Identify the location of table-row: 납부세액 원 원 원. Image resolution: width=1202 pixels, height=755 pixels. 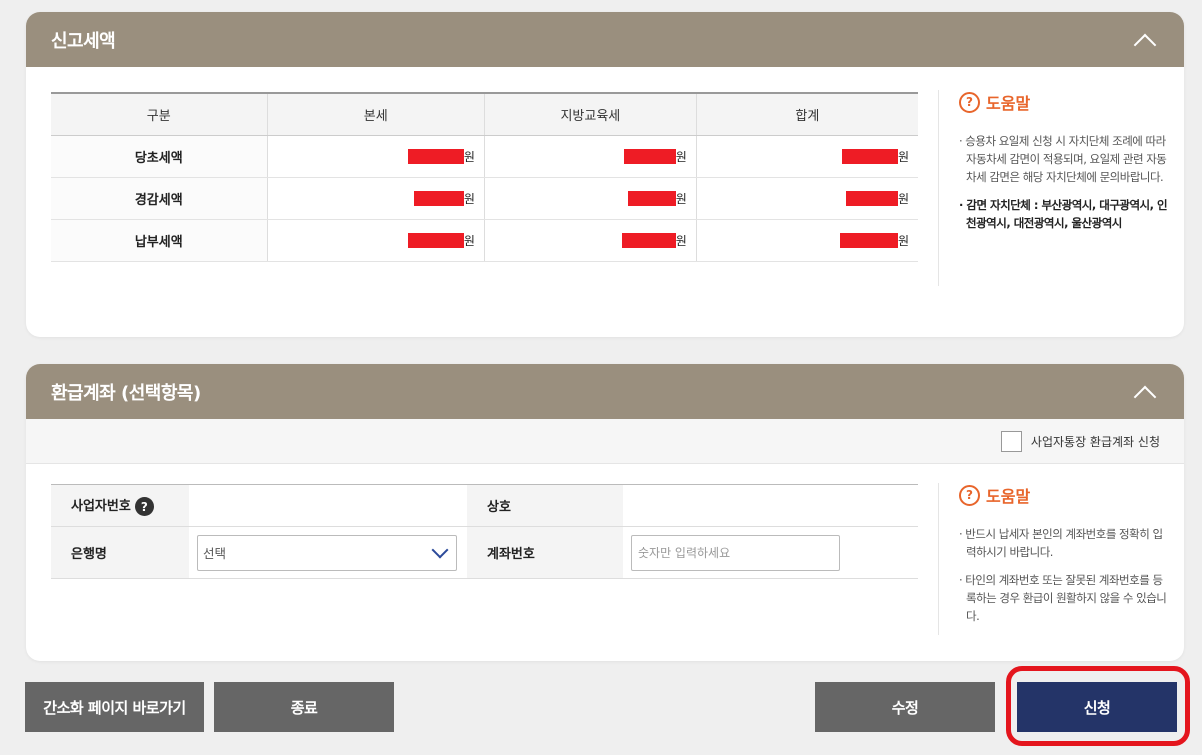
(484, 240).